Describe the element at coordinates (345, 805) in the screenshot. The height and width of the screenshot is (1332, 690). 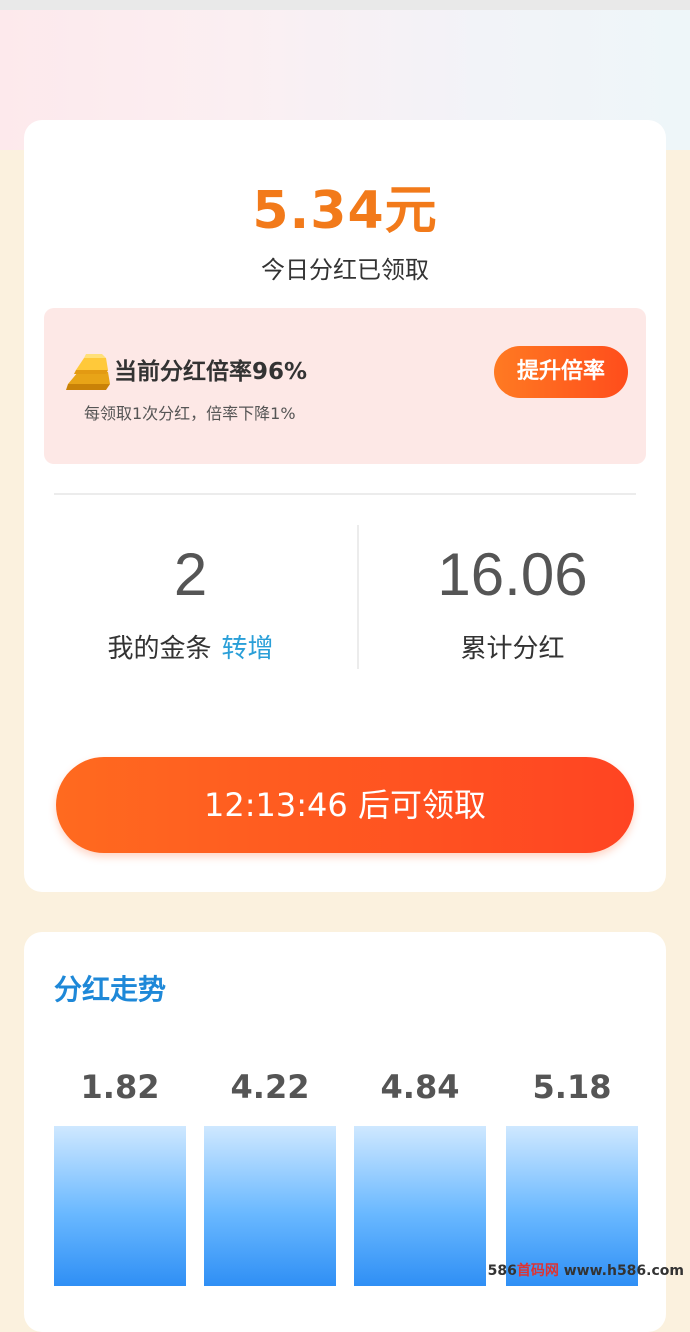
I see `claim-countdown-button: 12:13:46 后可领取` at that location.